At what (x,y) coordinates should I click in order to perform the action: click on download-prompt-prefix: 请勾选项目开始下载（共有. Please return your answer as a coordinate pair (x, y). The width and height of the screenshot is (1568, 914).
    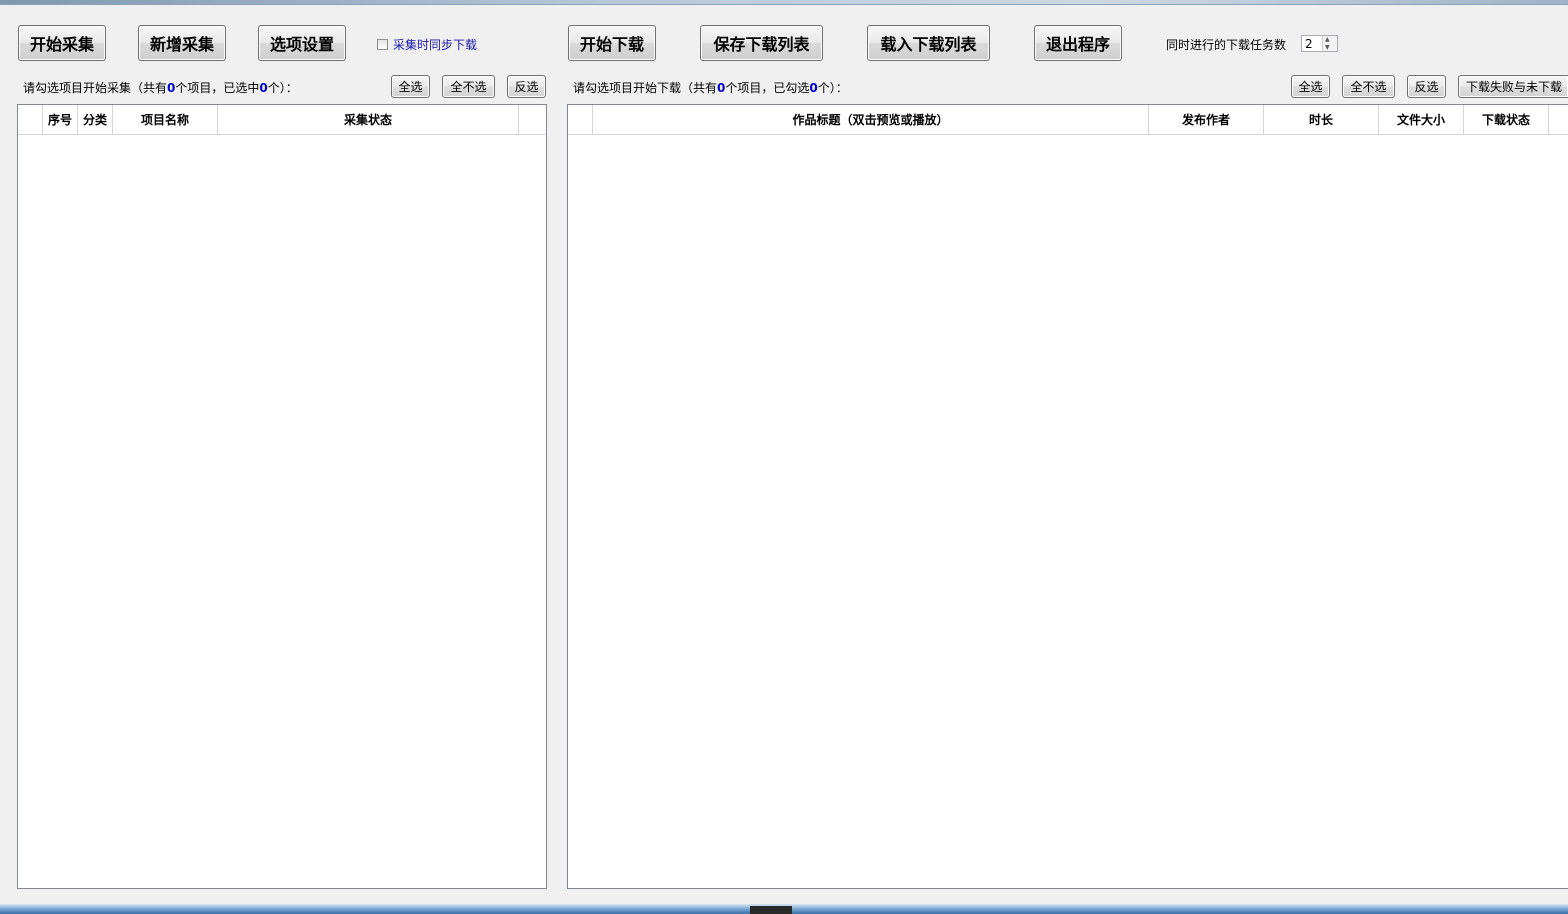
    Looking at the image, I should click on (645, 88).